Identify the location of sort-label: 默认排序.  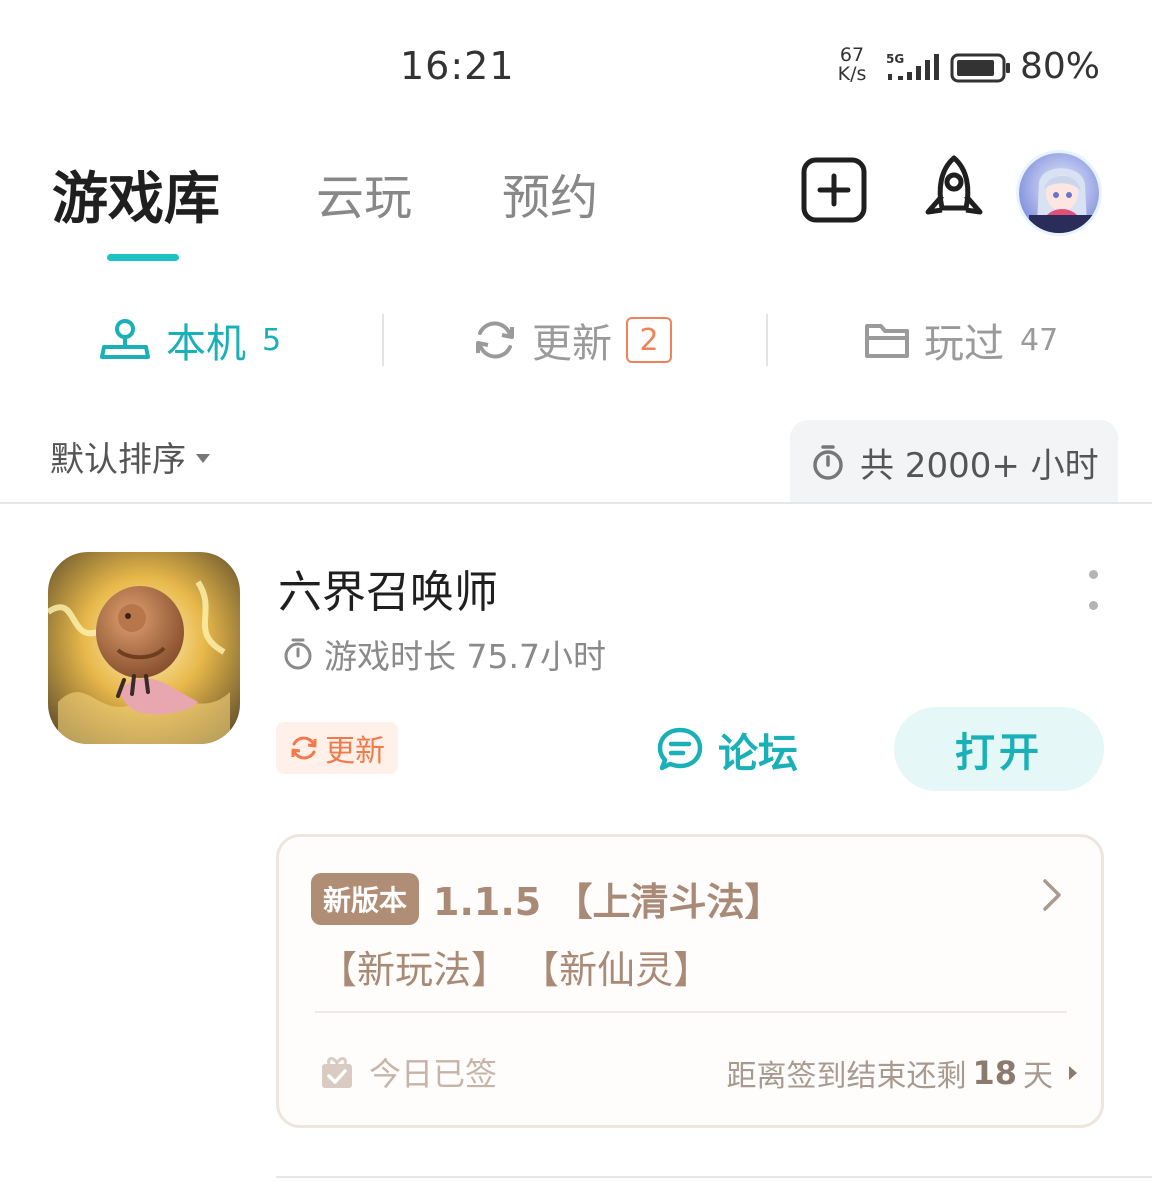
(118, 460).